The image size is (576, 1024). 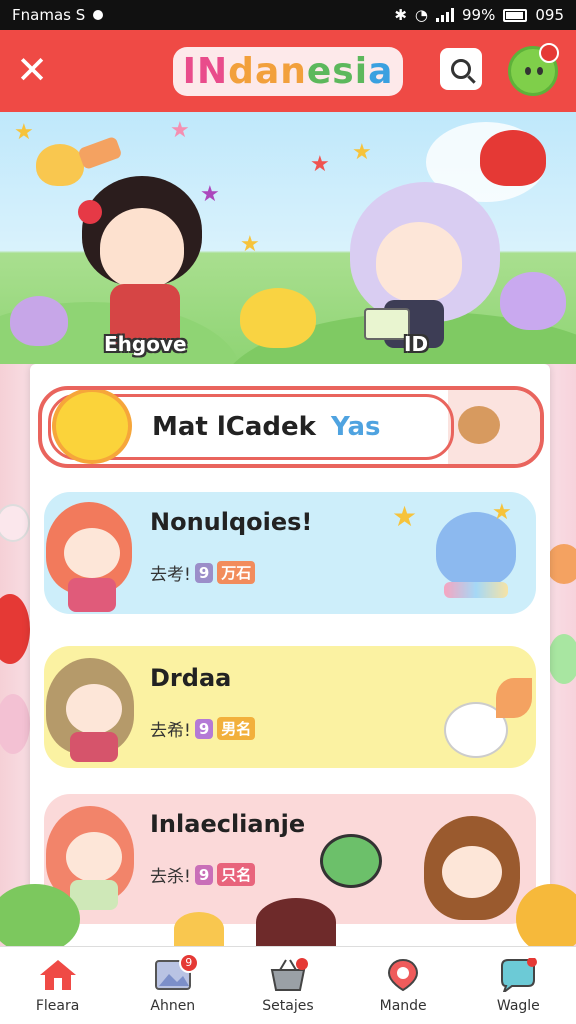 I want to click on notification-badge: 9, so click(x=188, y=962).